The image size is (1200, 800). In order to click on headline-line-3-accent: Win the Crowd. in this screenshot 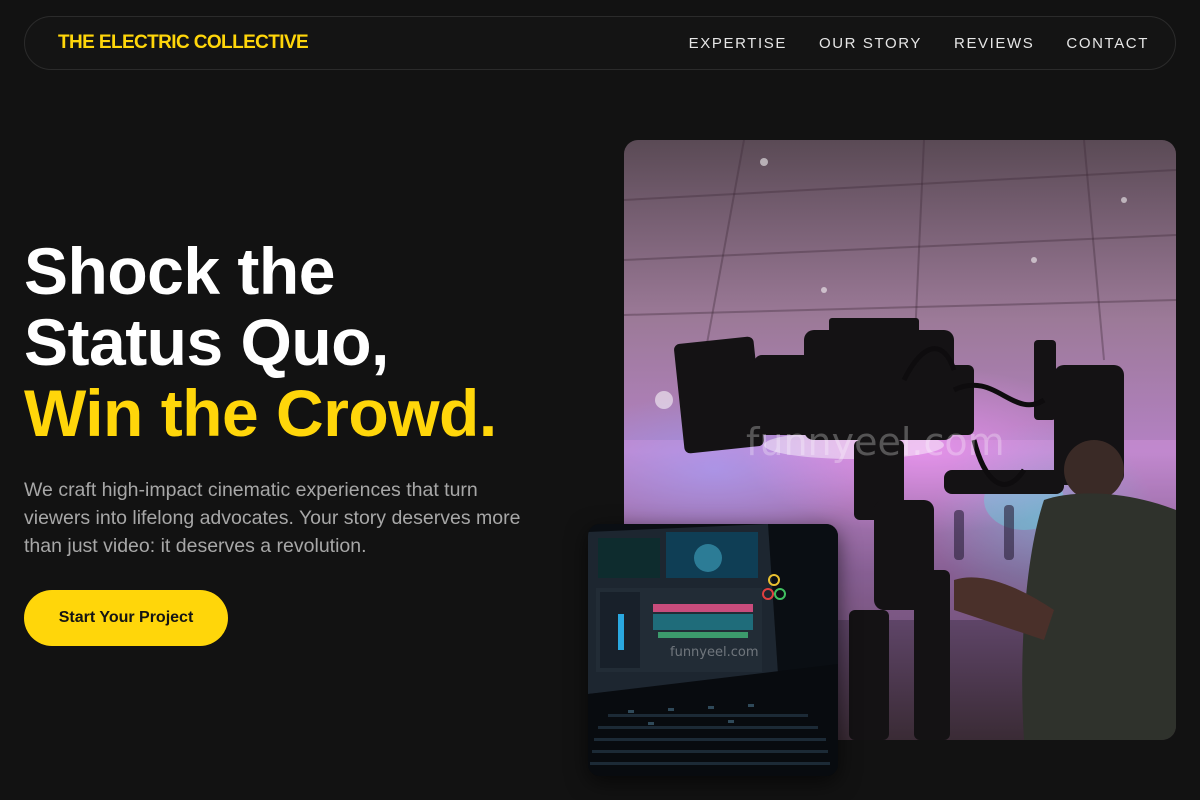, I will do `click(260, 413)`.